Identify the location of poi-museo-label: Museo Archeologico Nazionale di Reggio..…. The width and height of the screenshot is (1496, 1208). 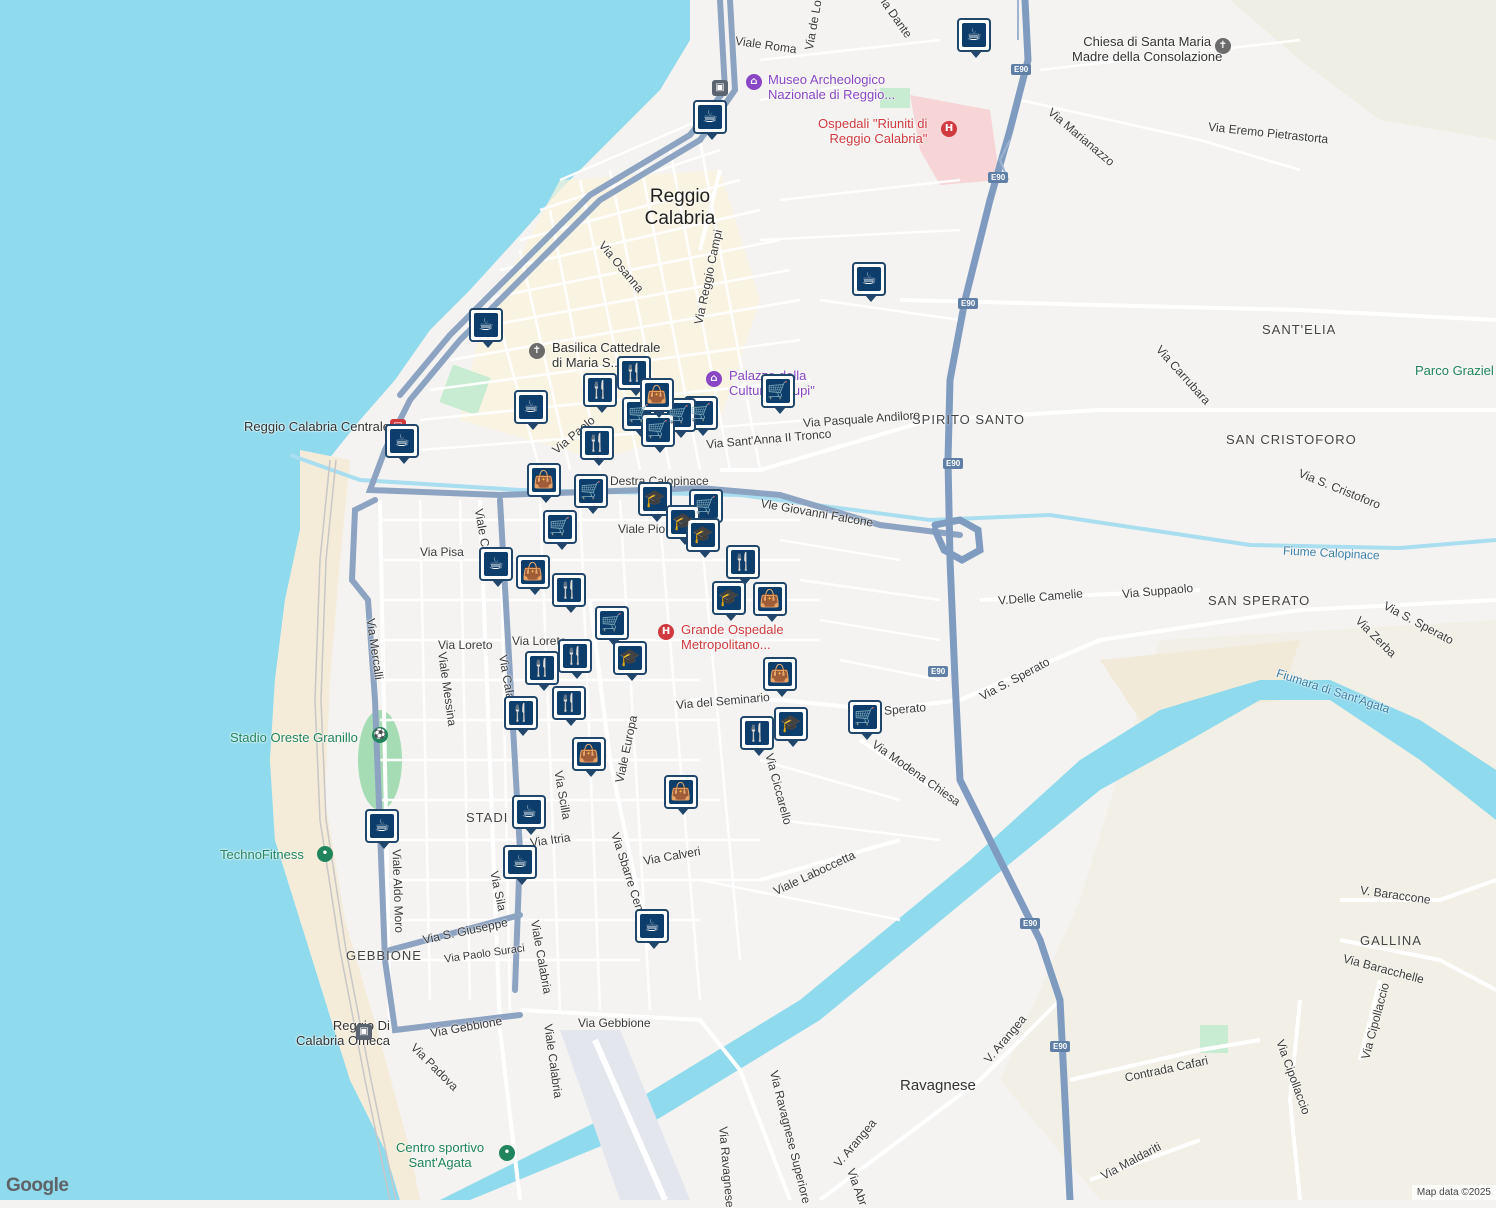
(832, 87).